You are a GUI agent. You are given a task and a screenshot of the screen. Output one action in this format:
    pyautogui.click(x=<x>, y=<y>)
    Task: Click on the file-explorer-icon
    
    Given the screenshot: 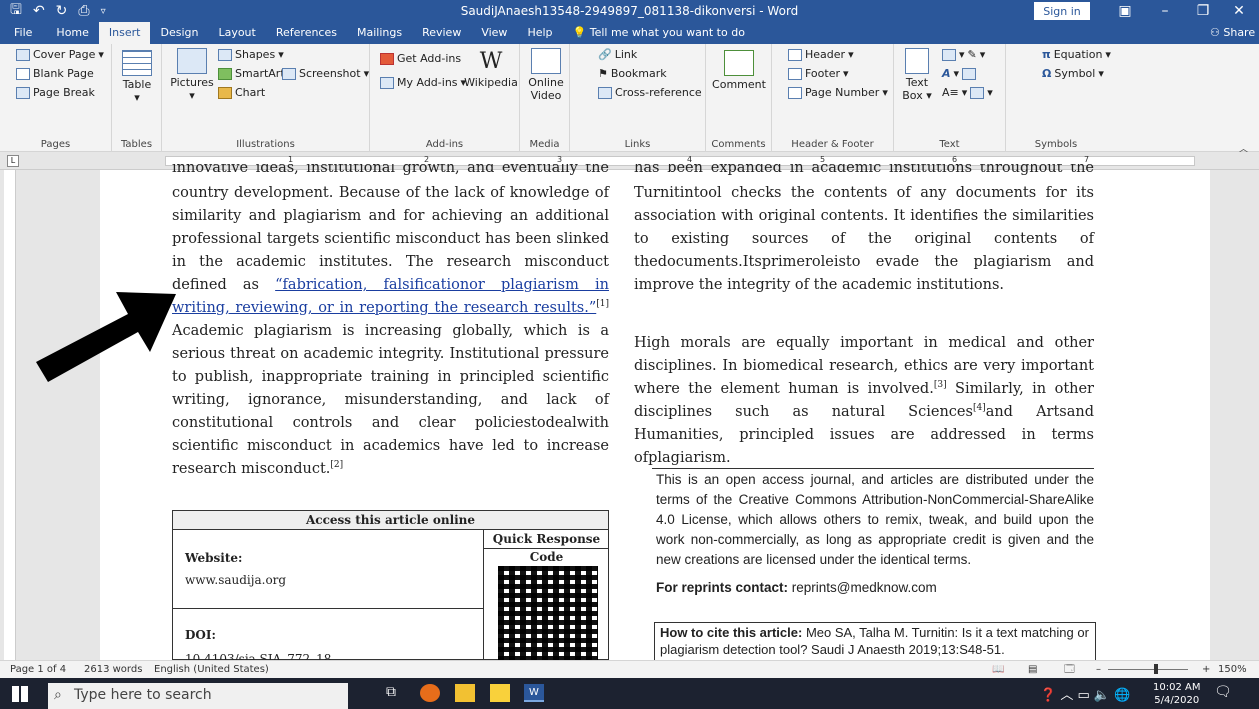 What is the action you would take?
    pyautogui.click(x=465, y=693)
    